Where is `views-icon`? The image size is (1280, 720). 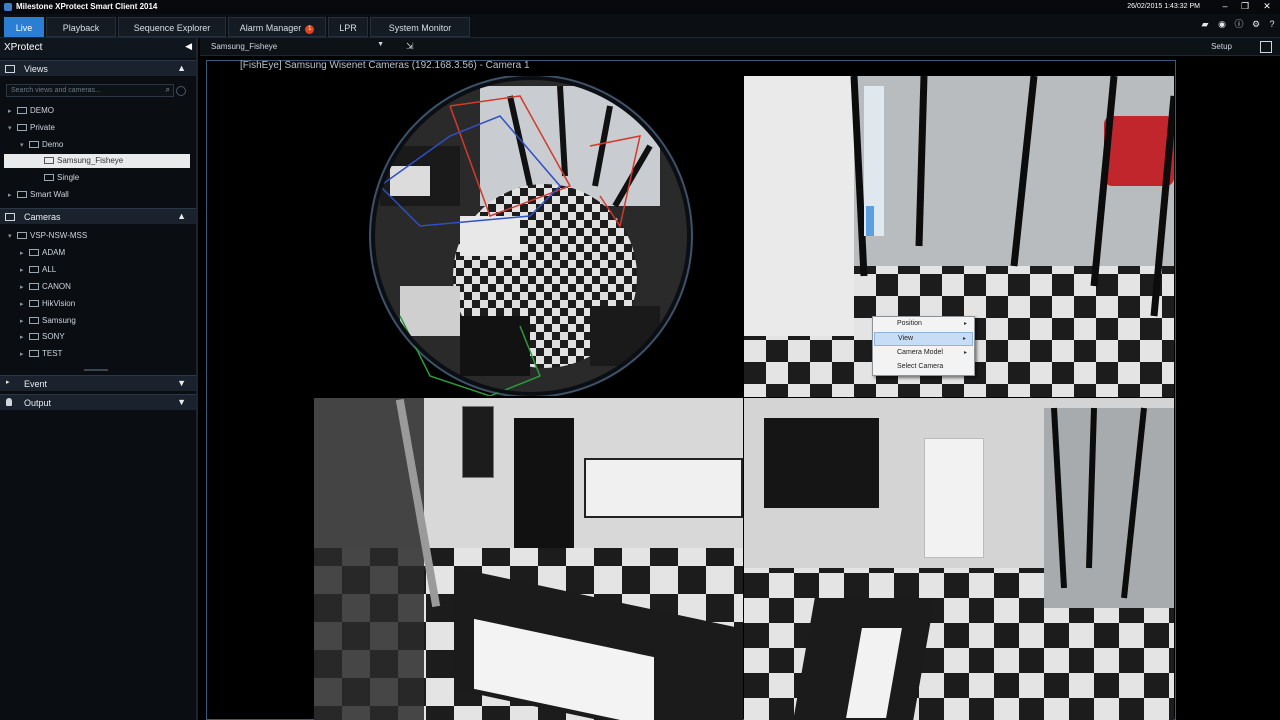
views-icon is located at coordinates (10, 69).